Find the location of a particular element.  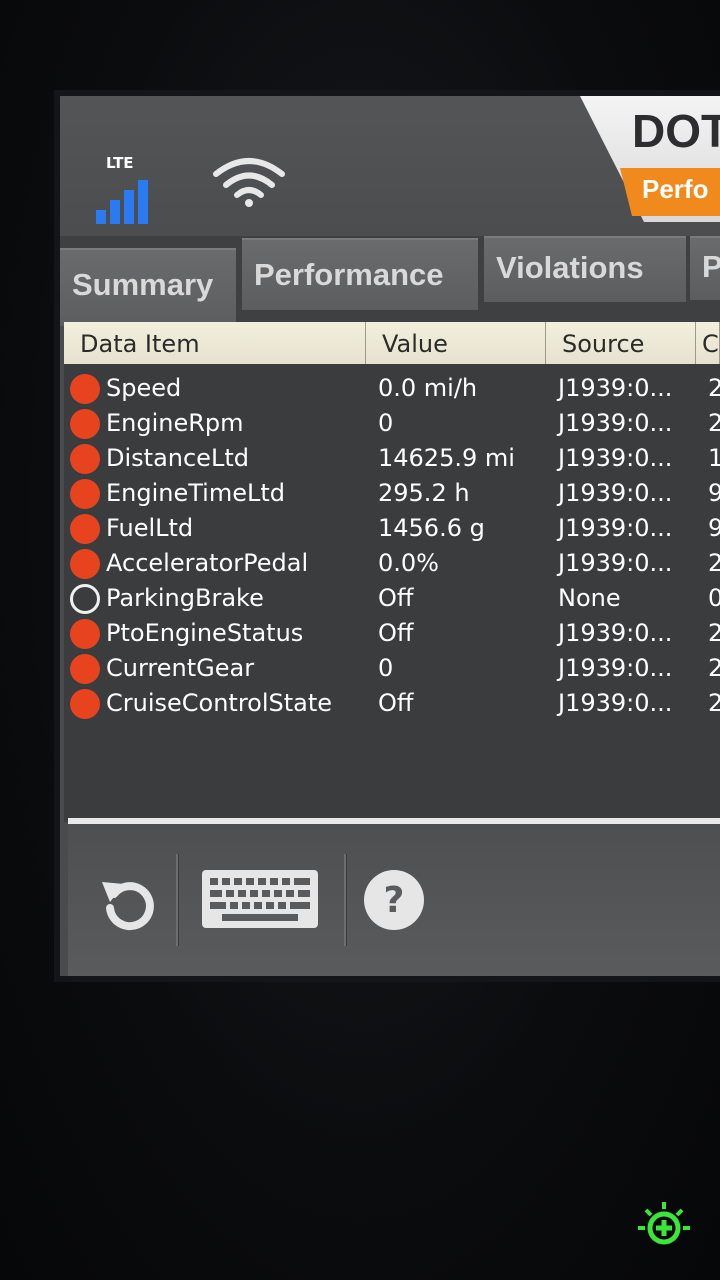

tab-violations: Violations is located at coordinates (585, 269).